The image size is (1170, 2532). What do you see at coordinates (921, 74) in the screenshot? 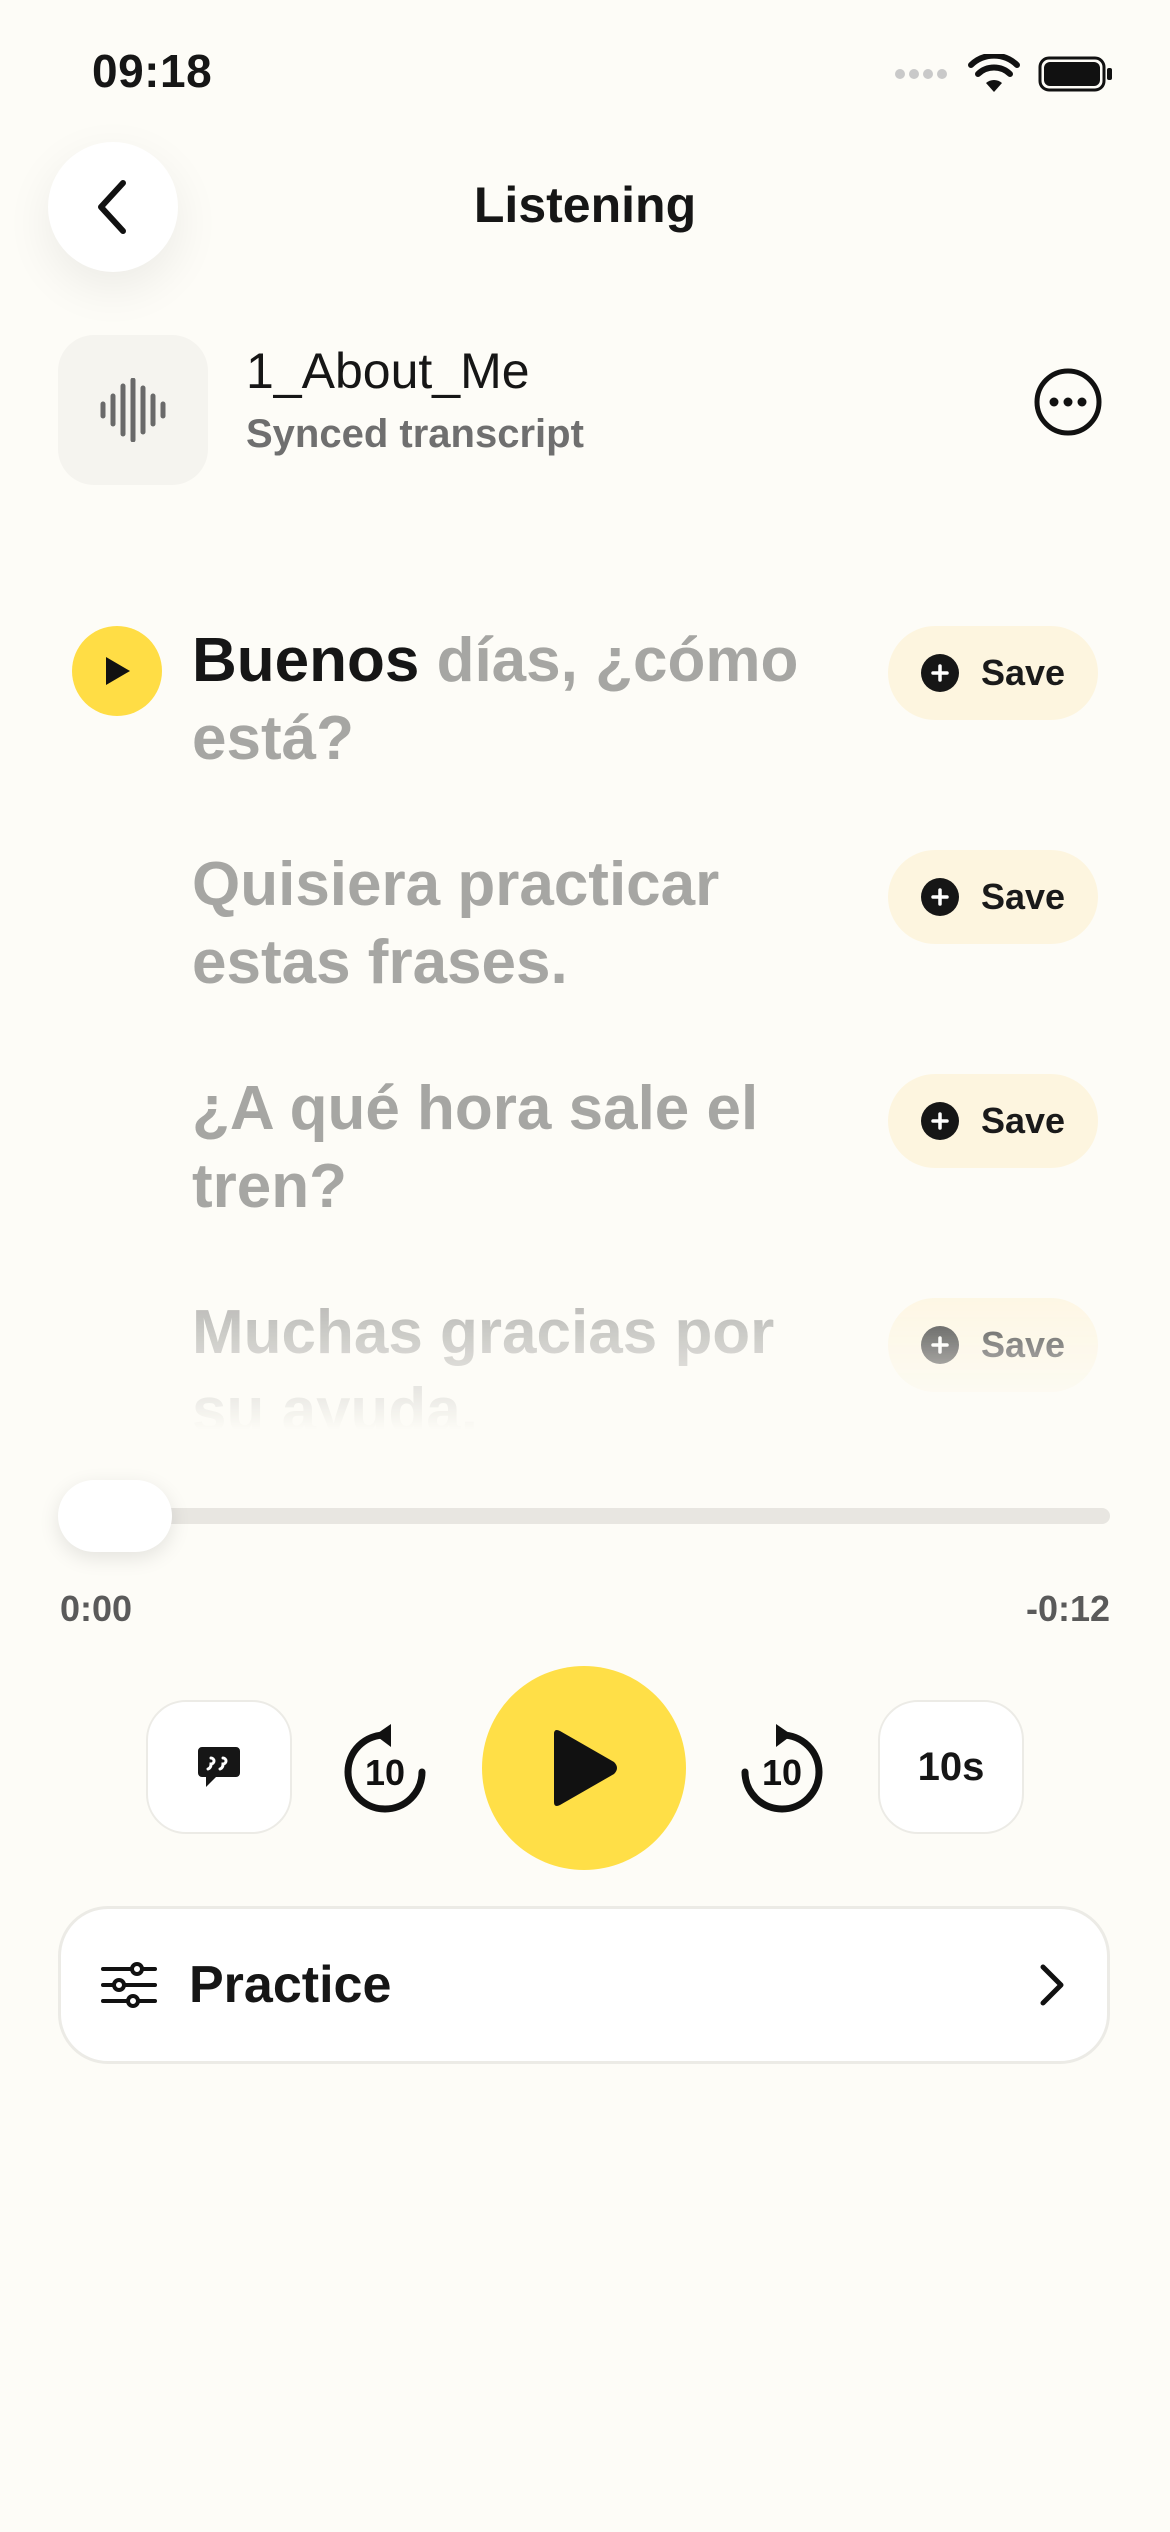
I see `cellular-signal-icon` at bounding box center [921, 74].